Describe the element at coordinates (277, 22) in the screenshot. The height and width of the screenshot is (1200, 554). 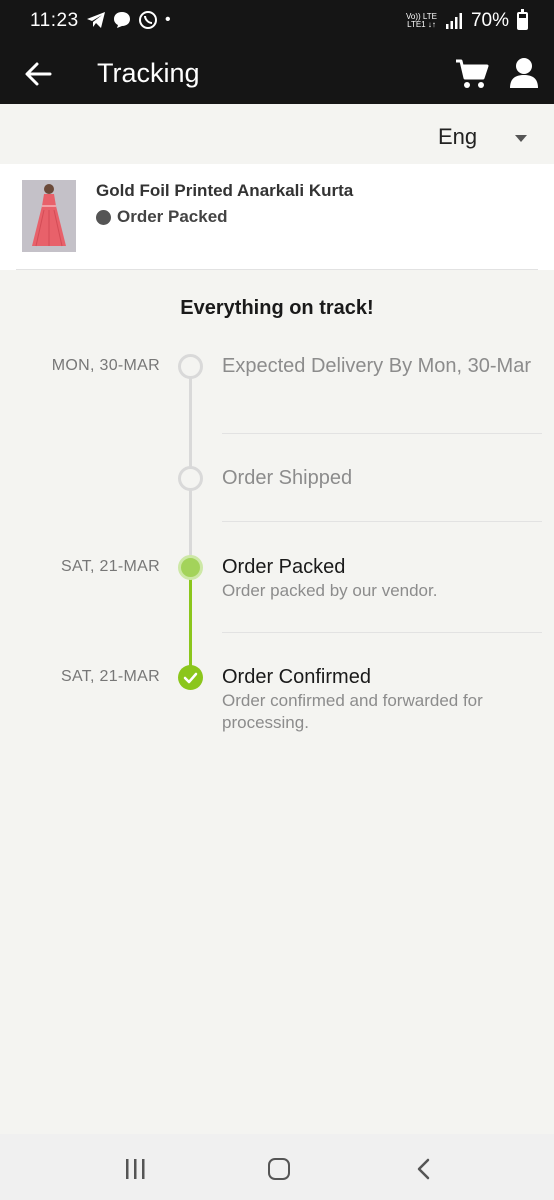
I see `status-bar: 11:23 • Vo)) LTE LTE1 ↓↑ 70%` at that location.